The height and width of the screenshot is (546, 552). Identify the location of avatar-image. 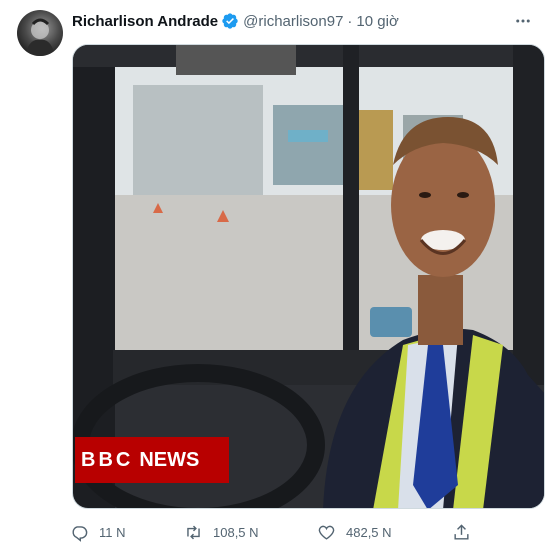
(40, 37).